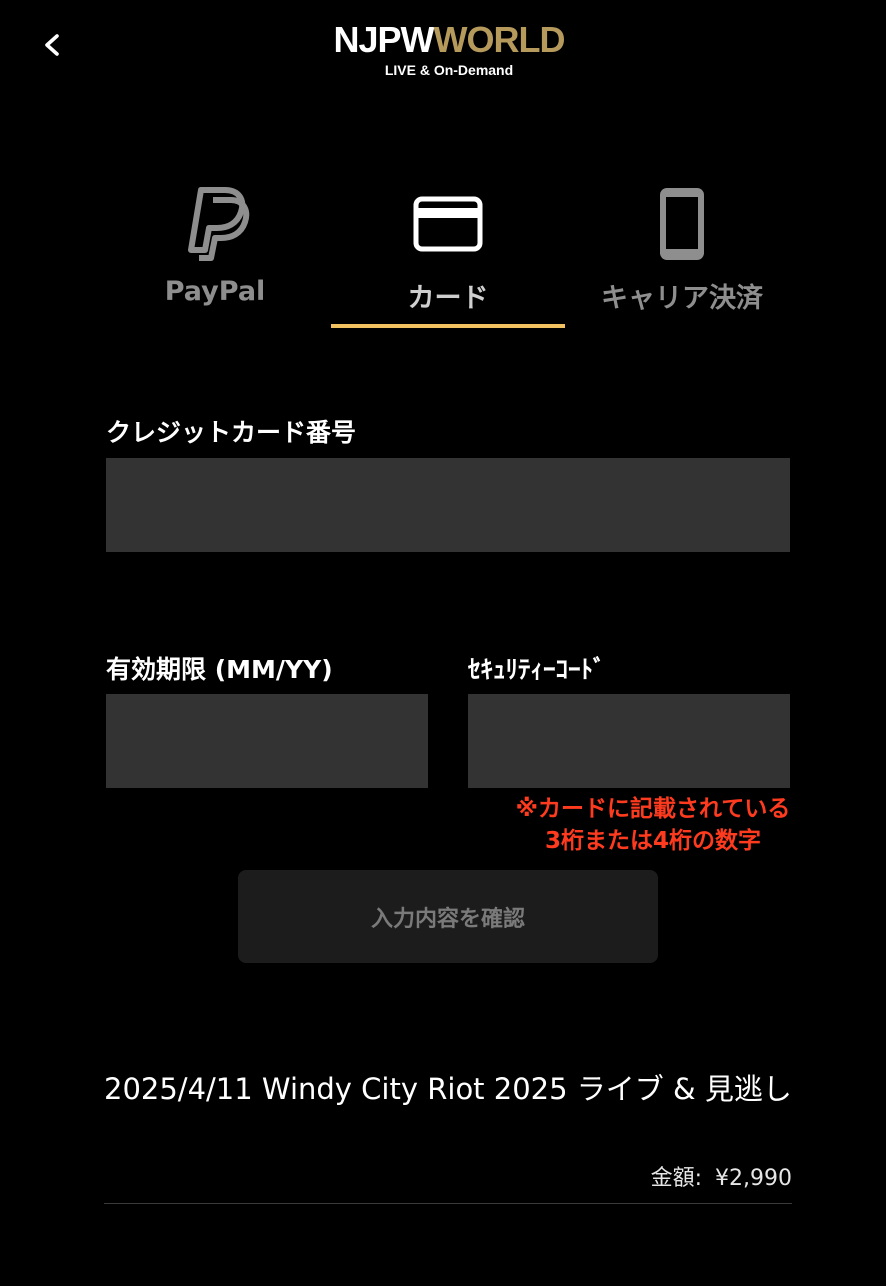 Image resolution: width=886 pixels, height=1286 pixels. What do you see at coordinates (537, 669) in the screenshot?
I see `security-code-label: ｾｷｭﾘﾃｨｰｺｰﾄﾞ` at bounding box center [537, 669].